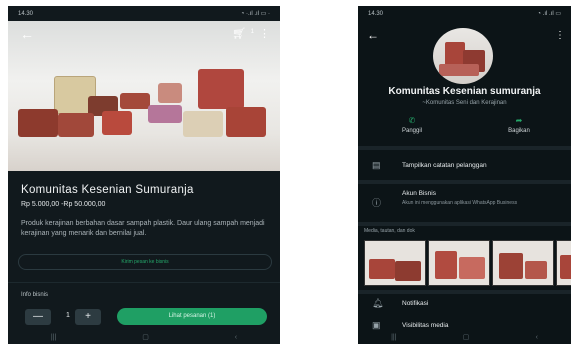 Image resolution: width=573 pixels, height=347 pixels. What do you see at coordinates (68, 315) in the screenshot?
I see `quantity-value: 1` at bounding box center [68, 315].